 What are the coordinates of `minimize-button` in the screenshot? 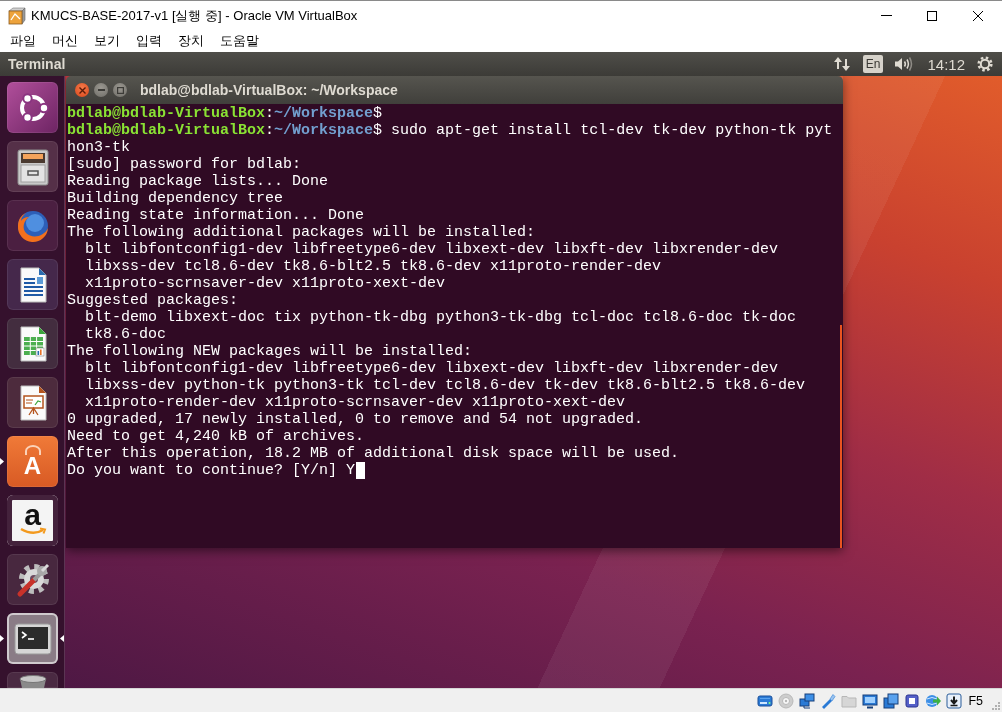 It's located at (101, 90).